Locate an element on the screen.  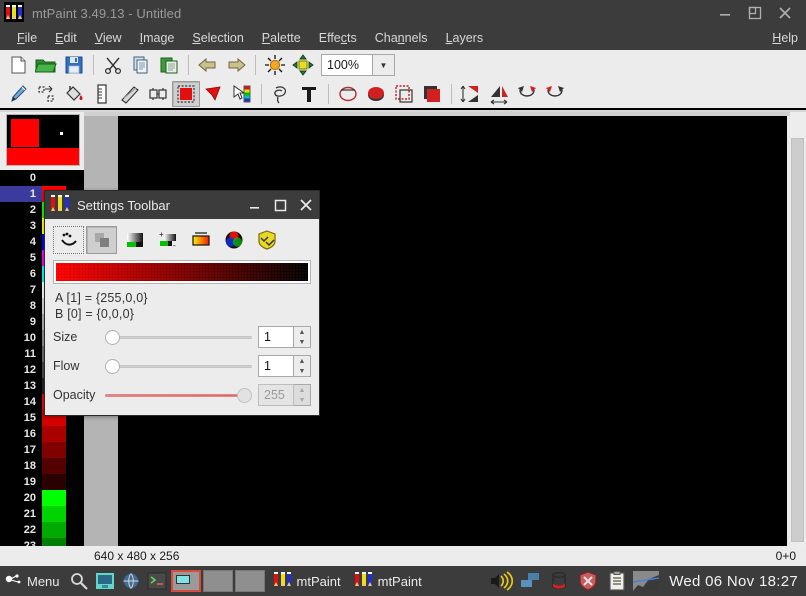
cut-scissors-icon is located at coordinates (113, 65).